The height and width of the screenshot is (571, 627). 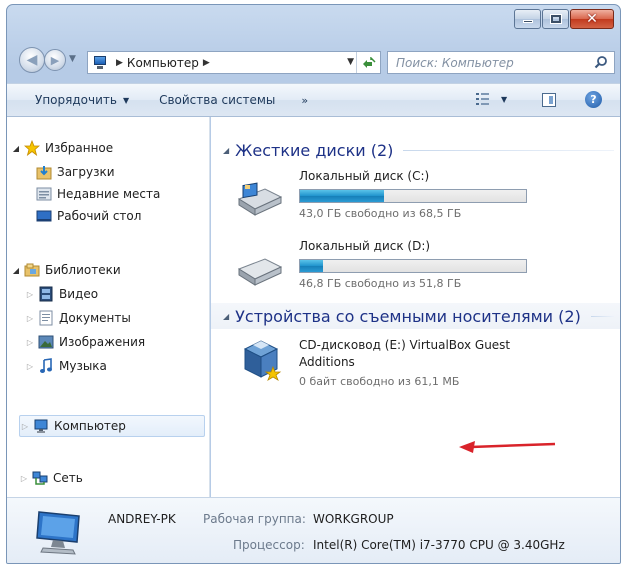 I want to click on arrow-right-icon: ▶, so click(x=55, y=60).